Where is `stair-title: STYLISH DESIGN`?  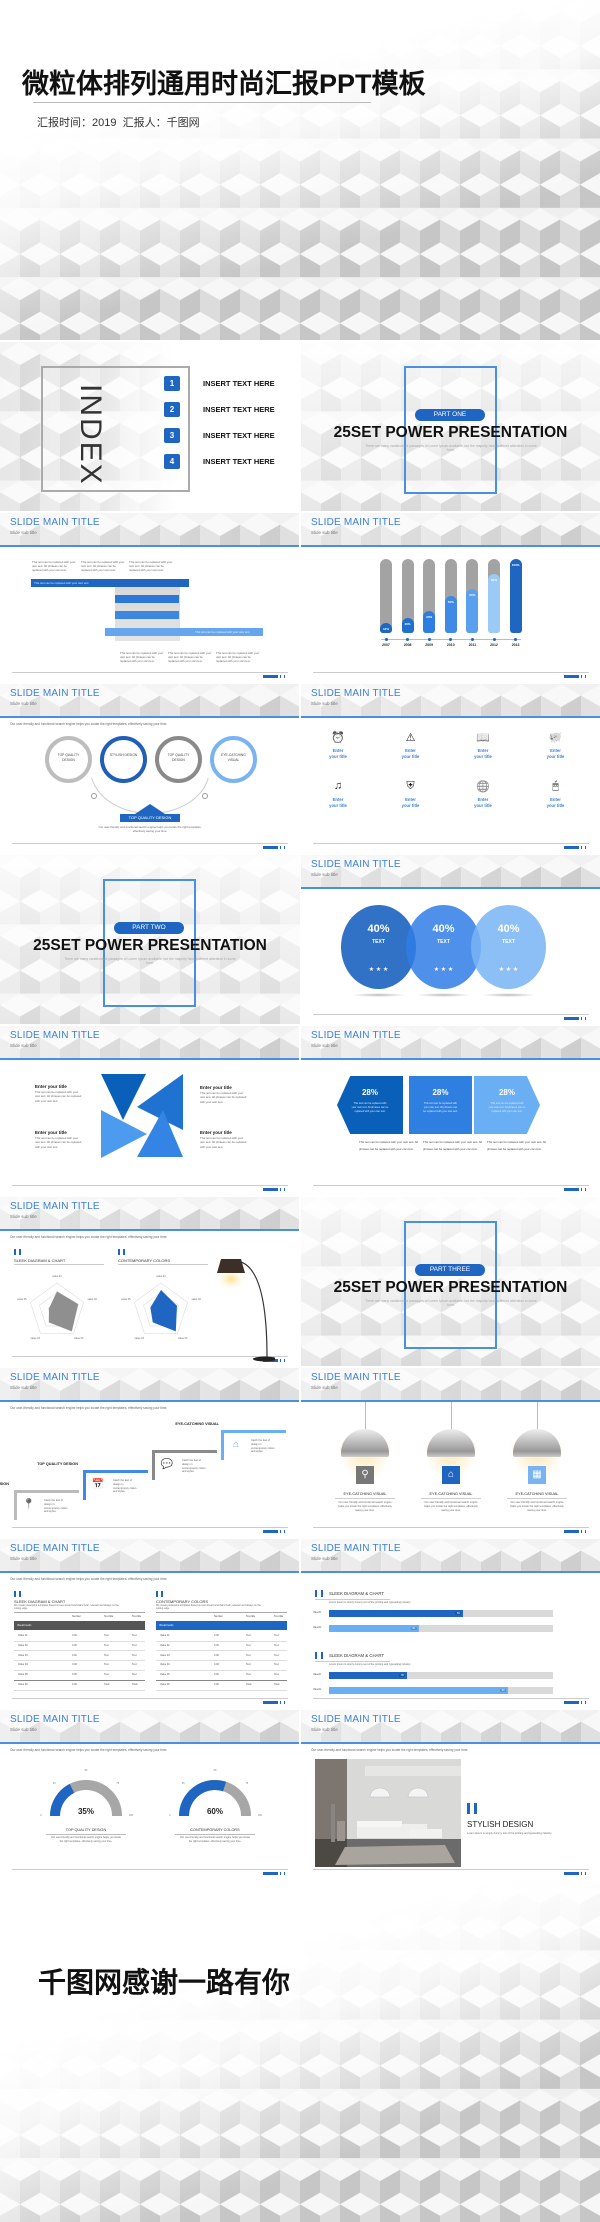
stair-title: STYLISH DESIGN is located at coordinates (4, 1484).